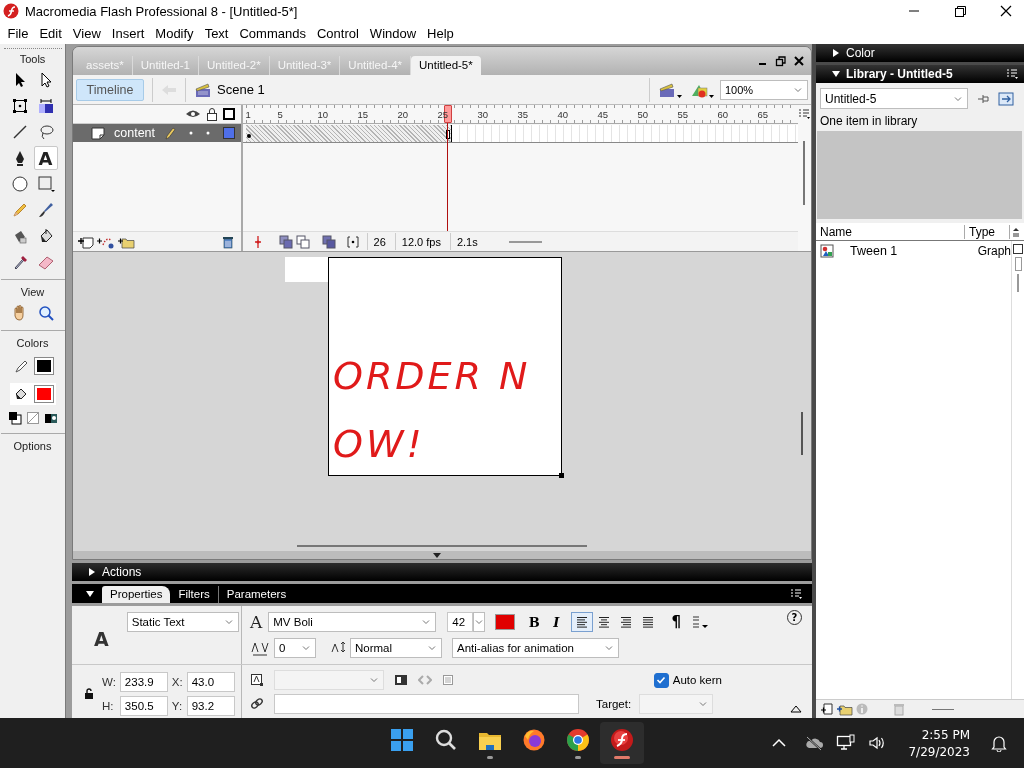 The image size is (1024, 768). I want to click on menu-item: Insert, so click(128, 33).